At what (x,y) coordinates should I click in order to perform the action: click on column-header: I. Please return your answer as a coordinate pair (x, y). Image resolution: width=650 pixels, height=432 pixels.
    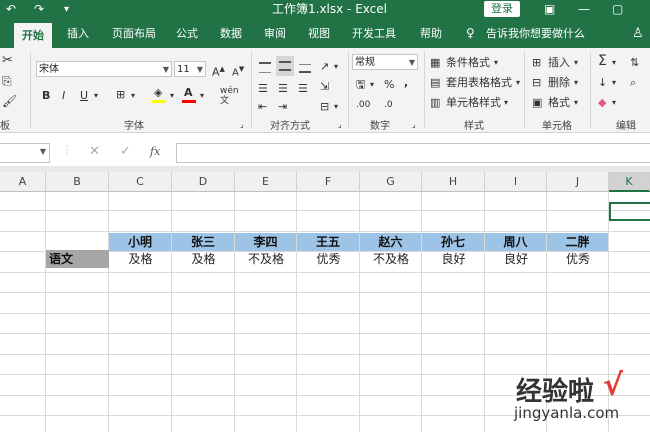
    Looking at the image, I should click on (516, 182).